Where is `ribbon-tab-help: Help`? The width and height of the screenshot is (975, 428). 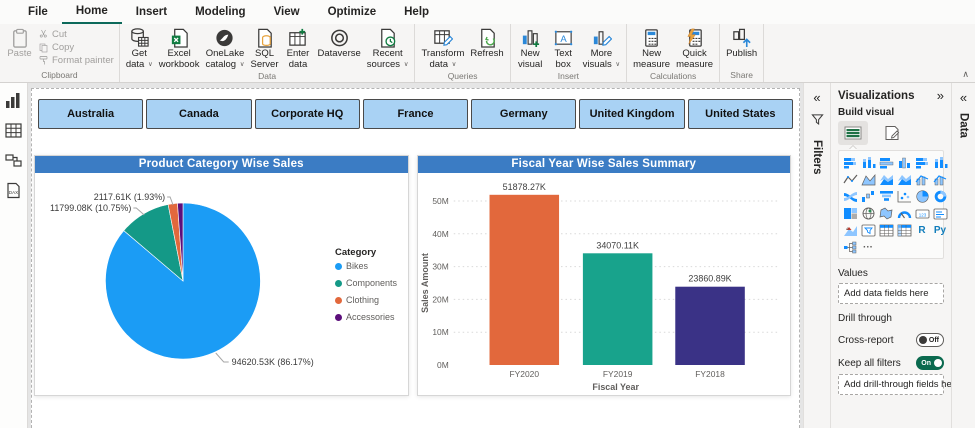
ribbon-tab-help: Help is located at coordinates (416, 12).